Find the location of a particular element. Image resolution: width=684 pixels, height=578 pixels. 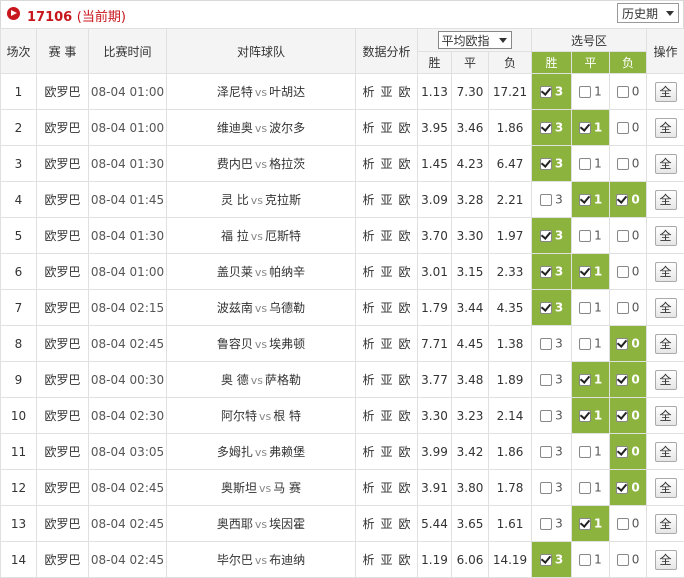

home-team-link: 奥西耶 is located at coordinates (235, 524).